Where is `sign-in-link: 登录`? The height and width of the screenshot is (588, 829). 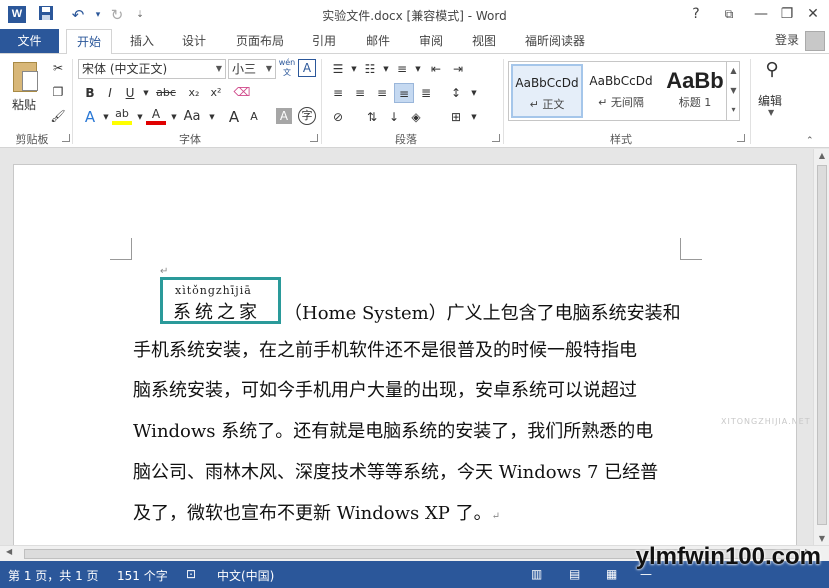 sign-in-link: 登录 is located at coordinates (787, 40).